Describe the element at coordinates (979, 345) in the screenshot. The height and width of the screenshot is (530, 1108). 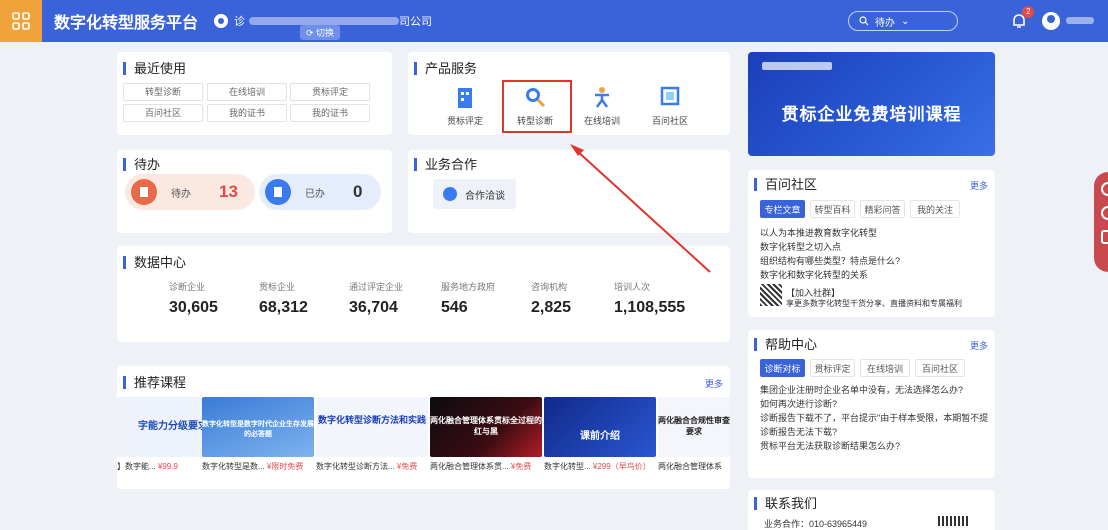
I see `help-more-link: 更多` at that location.